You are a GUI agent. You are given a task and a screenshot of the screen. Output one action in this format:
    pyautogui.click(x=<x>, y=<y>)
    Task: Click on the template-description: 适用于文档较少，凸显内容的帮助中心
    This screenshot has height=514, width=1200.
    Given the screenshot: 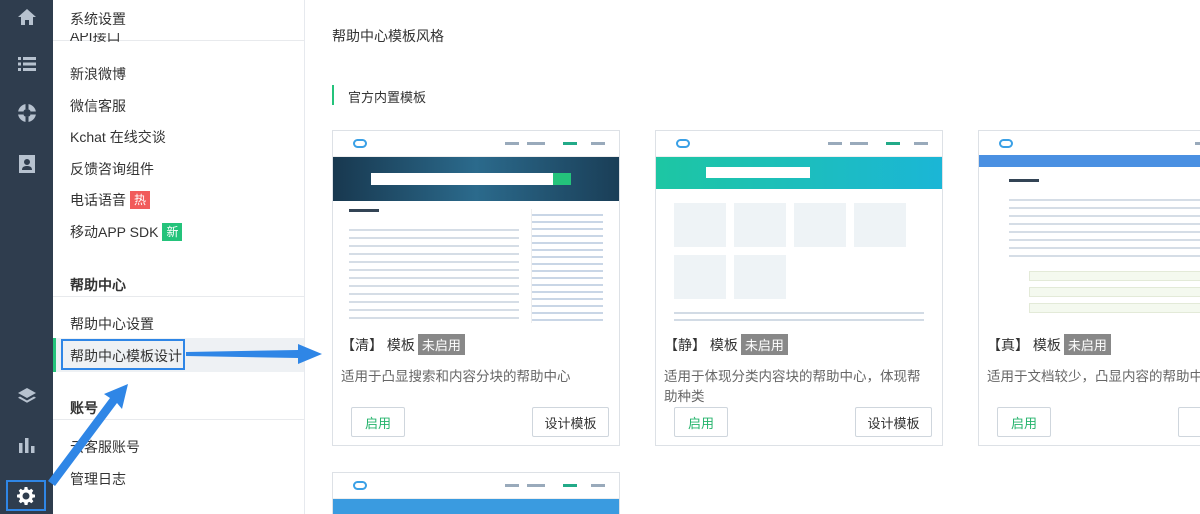 What is the action you would take?
    pyautogui.click(x=1093, y=376)
    